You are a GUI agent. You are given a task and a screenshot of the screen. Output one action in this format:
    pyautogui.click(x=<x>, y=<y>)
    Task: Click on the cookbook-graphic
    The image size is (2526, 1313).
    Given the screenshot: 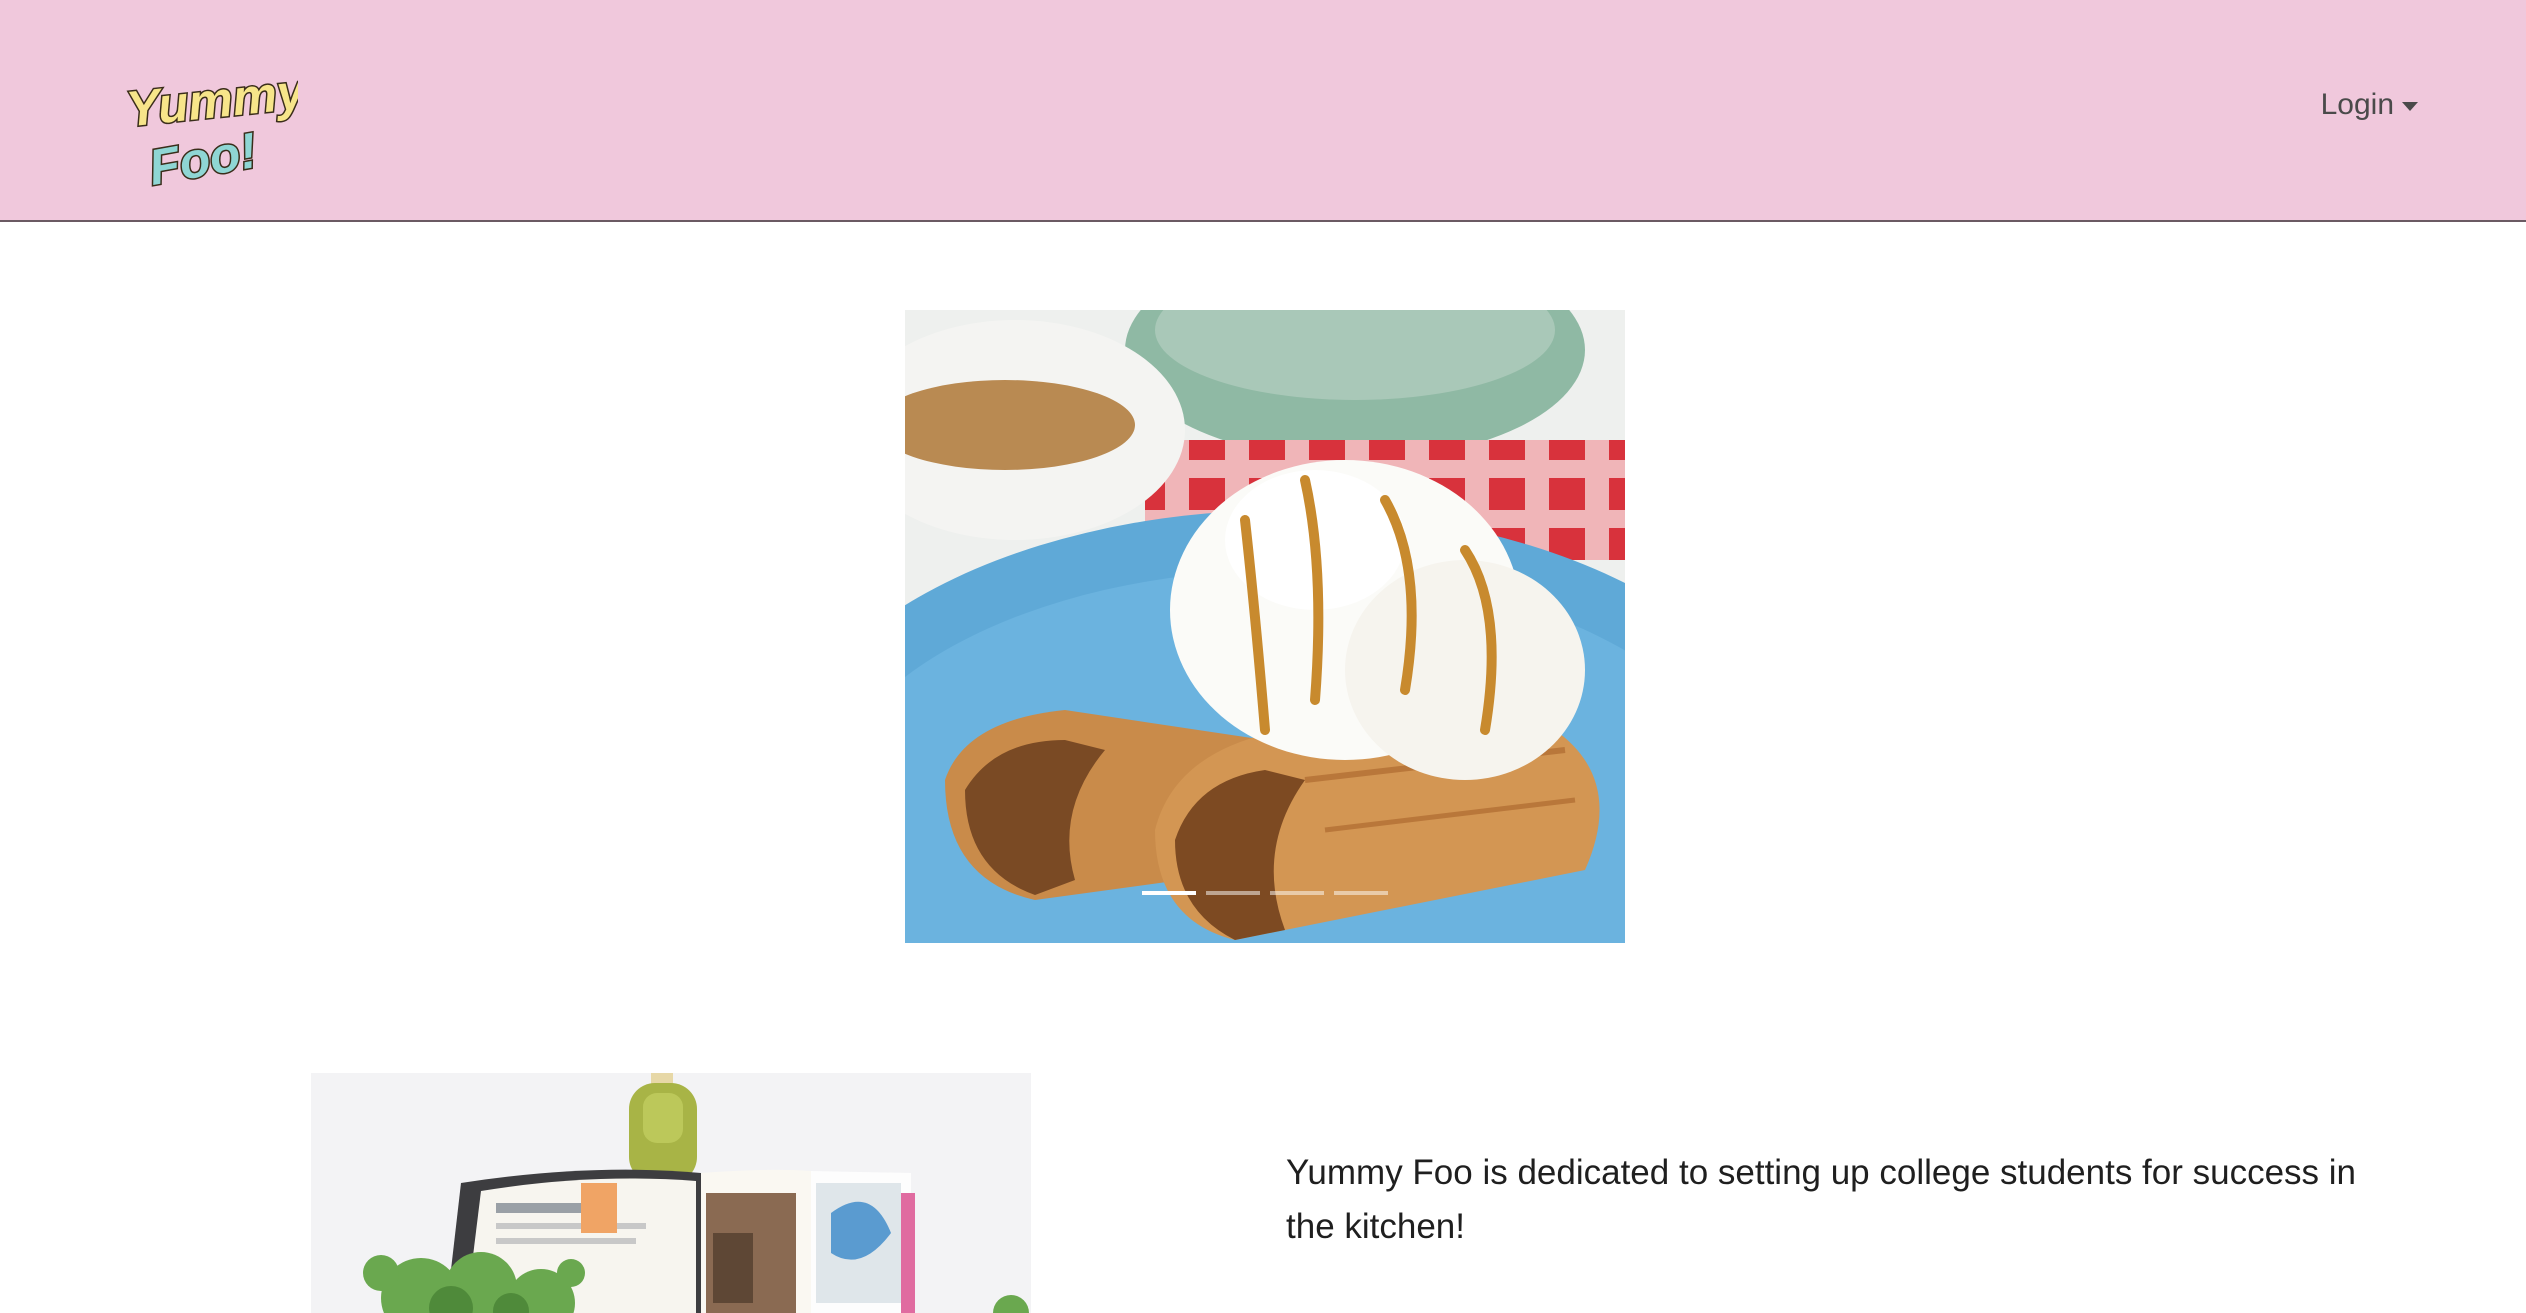 What is the action you would take?
    pyautogui.click(x=671, y=1193)
    